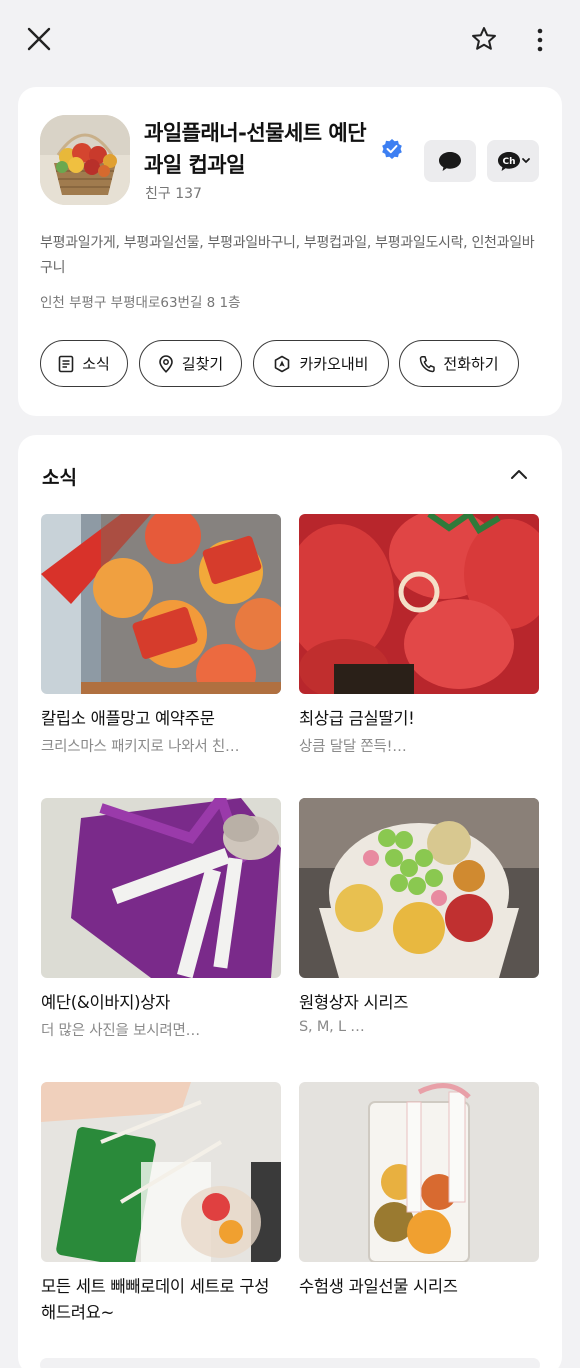 This screenshot has width=580, height=1368. What do you see at coordinates (161, 1172) in the screenshot?
I see `post-image-pepero-set` at bounding box center [161, 1172].